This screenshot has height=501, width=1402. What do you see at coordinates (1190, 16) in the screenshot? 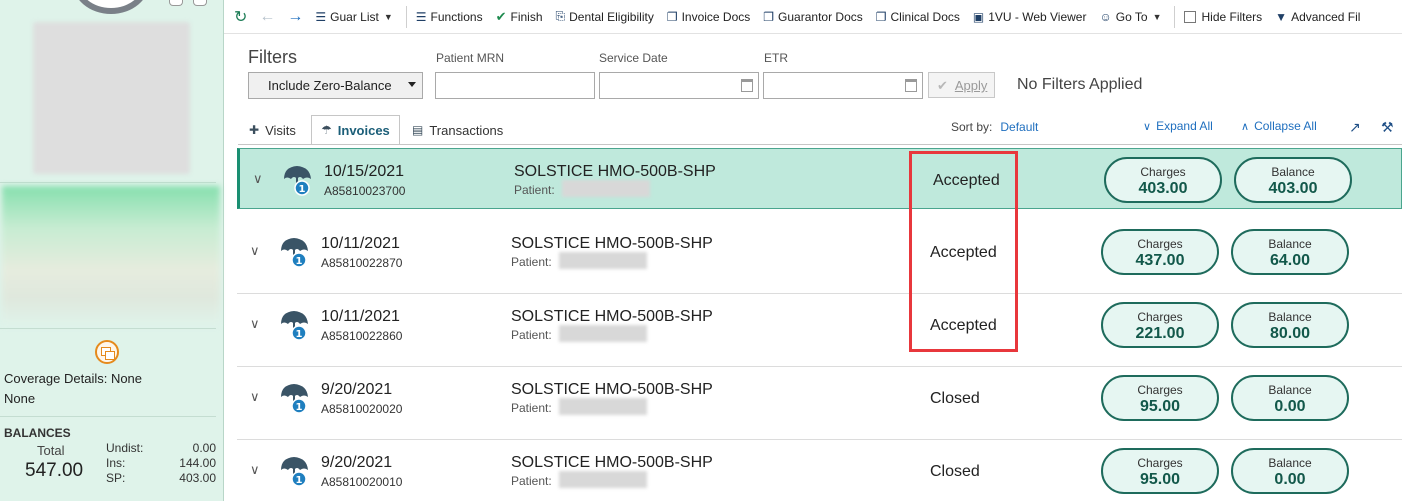
I see `hide-filters-checkbox` at bounding box center [1190, 16].